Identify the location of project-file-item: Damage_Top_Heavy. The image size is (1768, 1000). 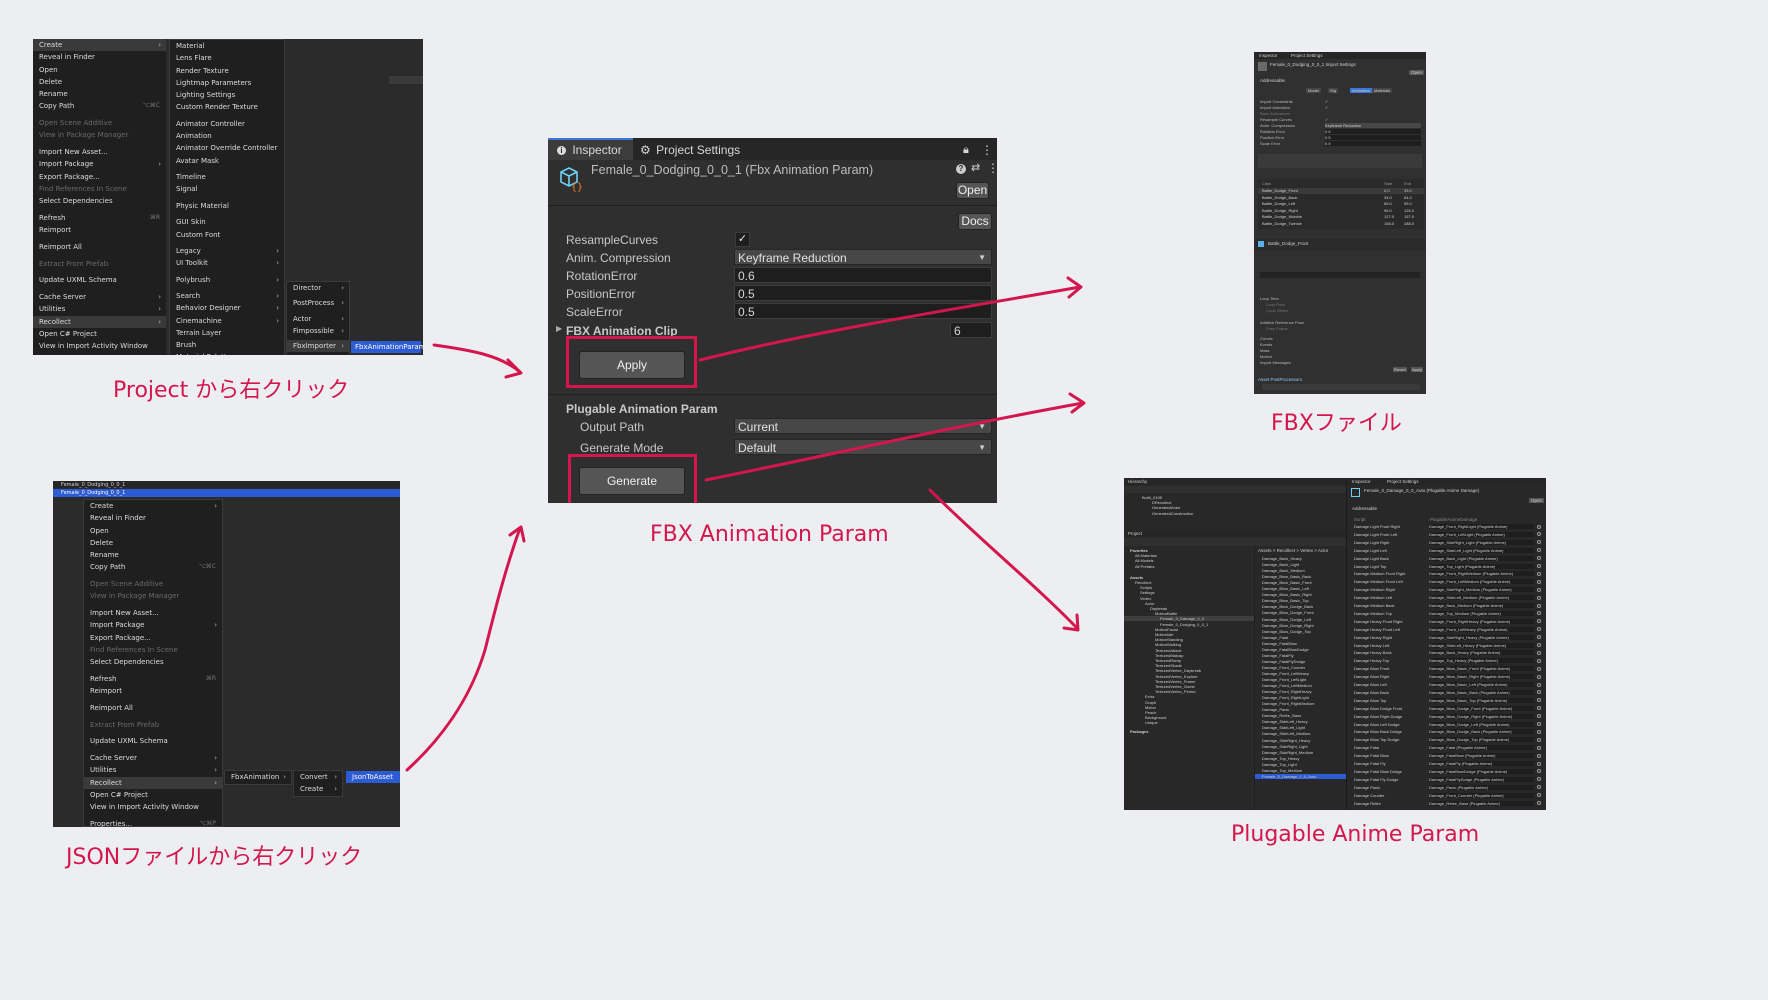
(1280, 758).